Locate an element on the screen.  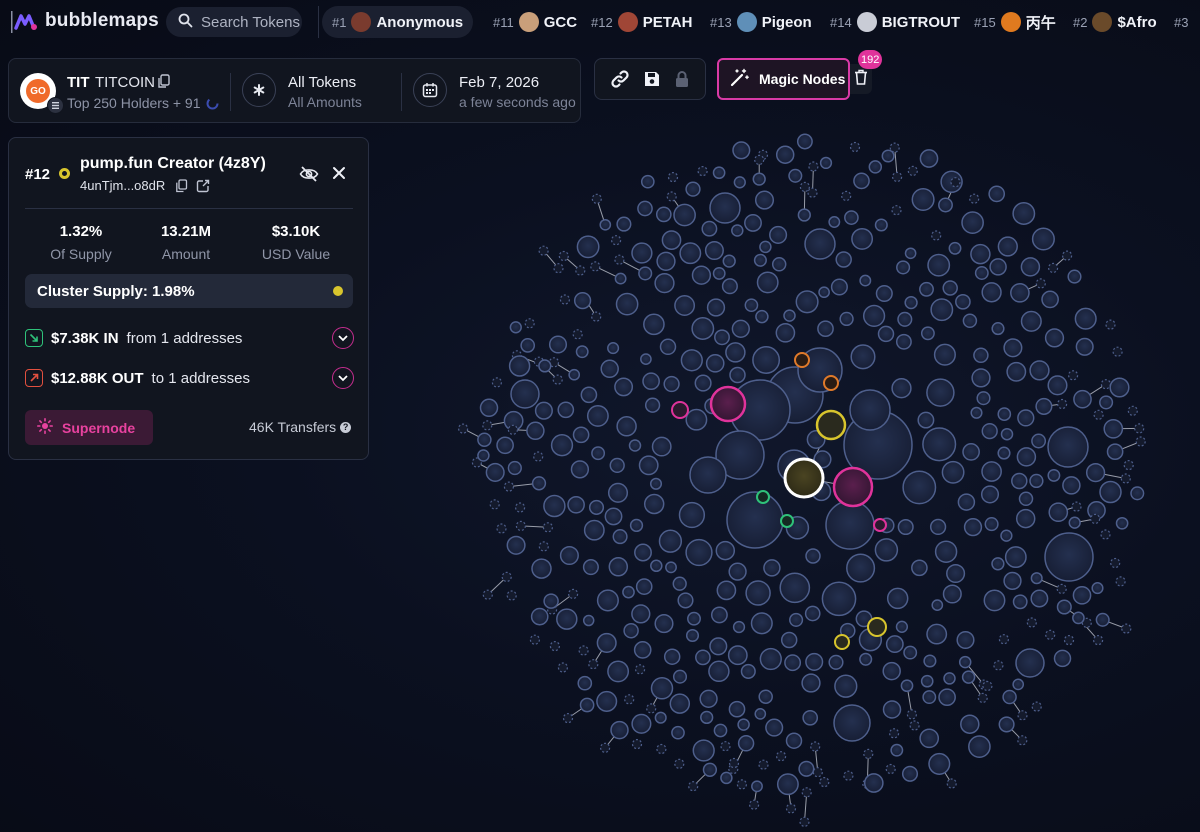
transfers-out-row: $12.88K OUT to 1 addresses is located at coordinates (137, 378).